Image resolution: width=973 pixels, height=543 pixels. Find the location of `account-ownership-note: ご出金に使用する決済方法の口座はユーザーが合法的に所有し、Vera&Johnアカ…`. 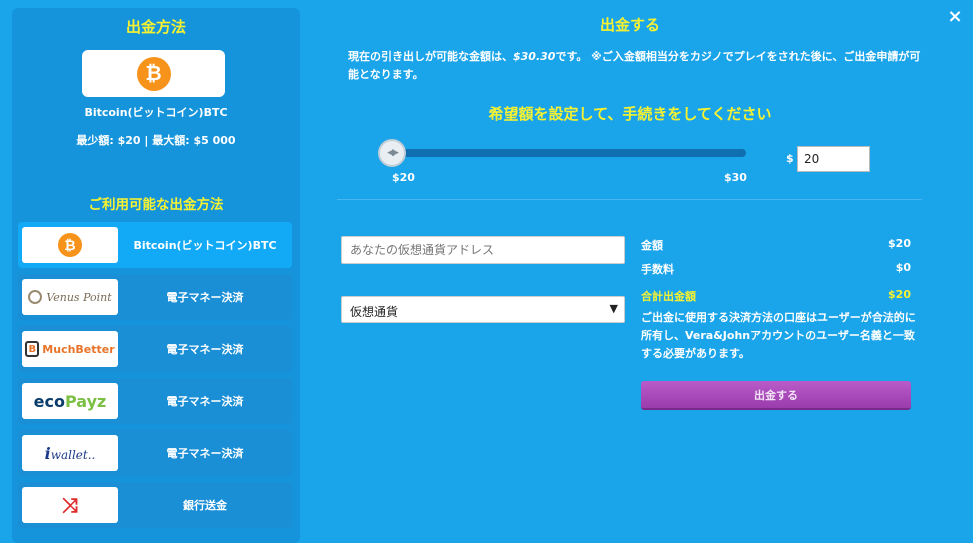

account-ownership-note: ご出金に使用する決済方法の口座はユーザーが合法的に所有し、Vera&Johnアカ… is located at coordinates (778, 335).